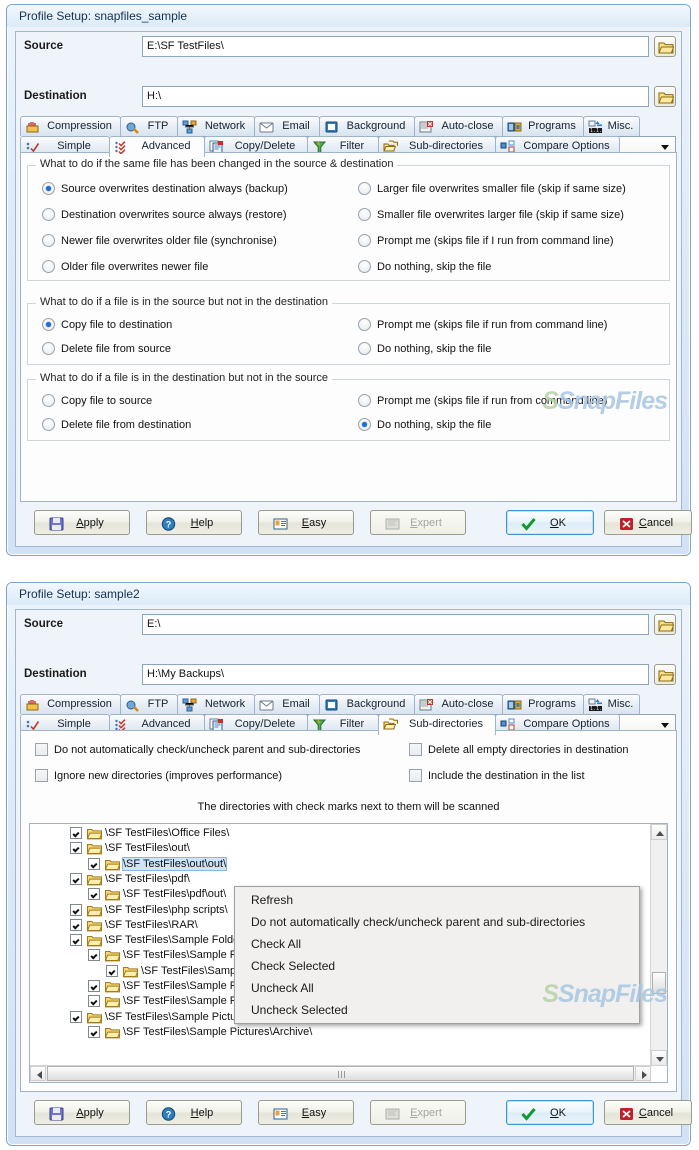  I want to click on radio-indicator, so click(364, 214).